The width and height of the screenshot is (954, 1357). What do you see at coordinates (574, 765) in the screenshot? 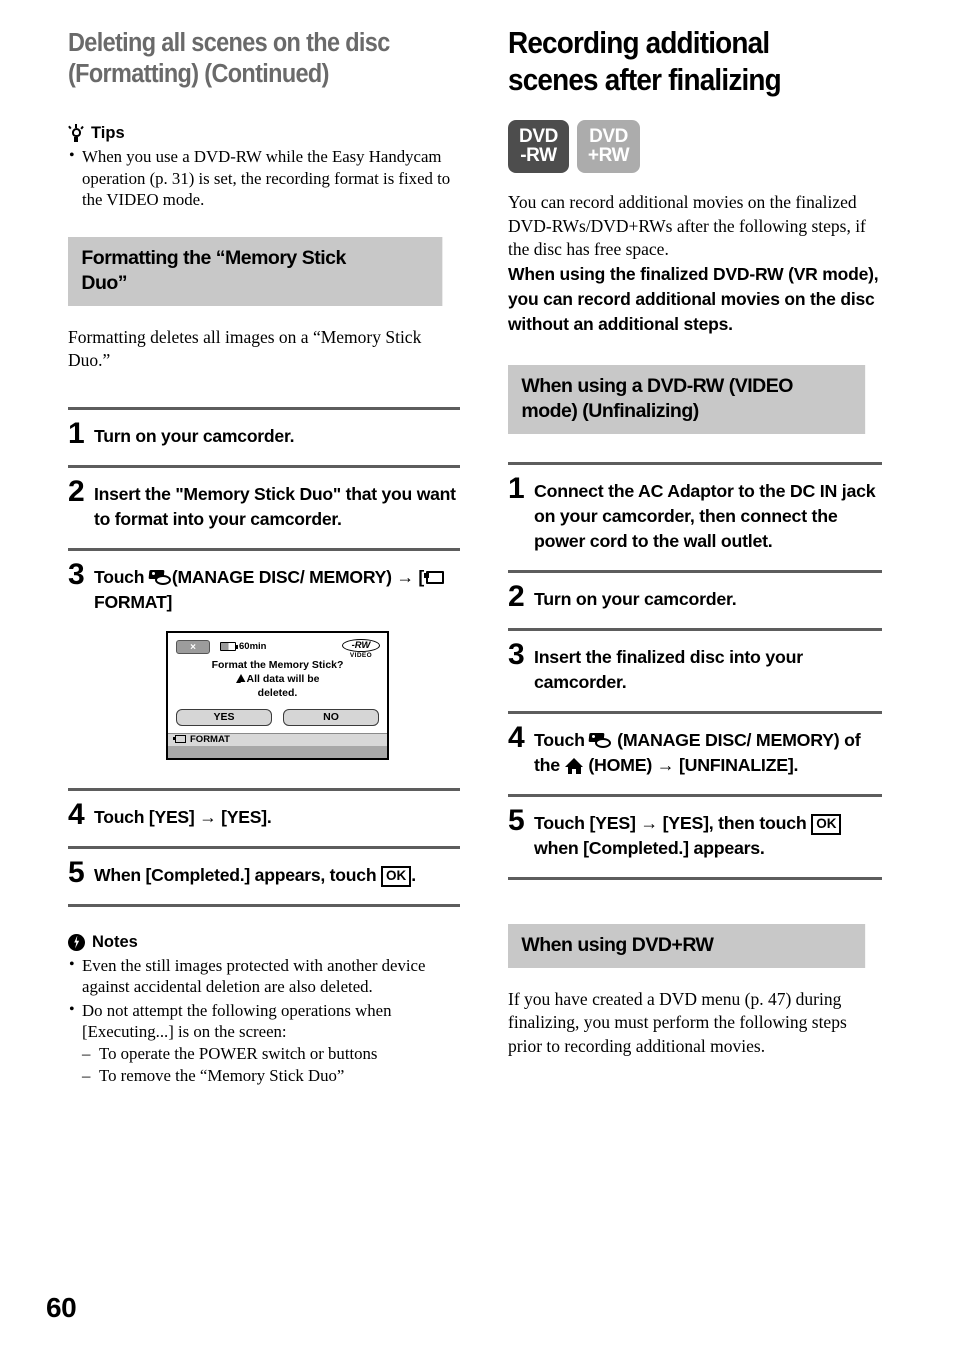
I see `home-icon` at bounding box center [574, 765].